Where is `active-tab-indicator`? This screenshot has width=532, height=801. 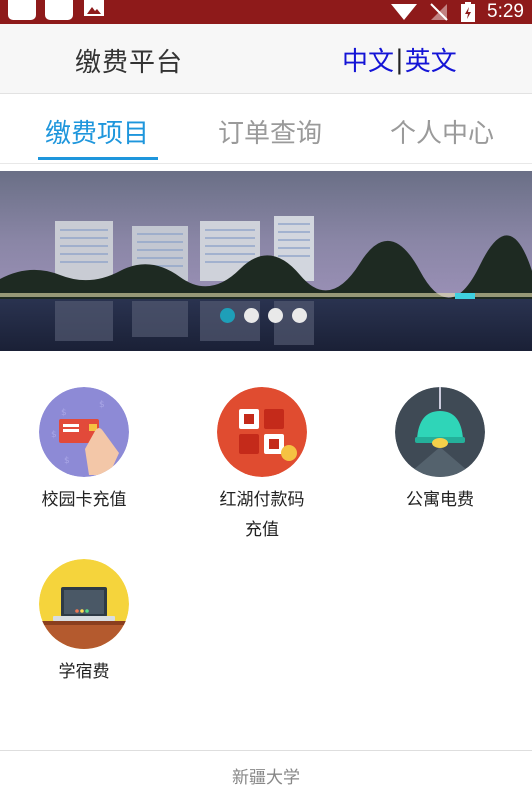
active-tab-indicator is located at coordinates (98, 158).